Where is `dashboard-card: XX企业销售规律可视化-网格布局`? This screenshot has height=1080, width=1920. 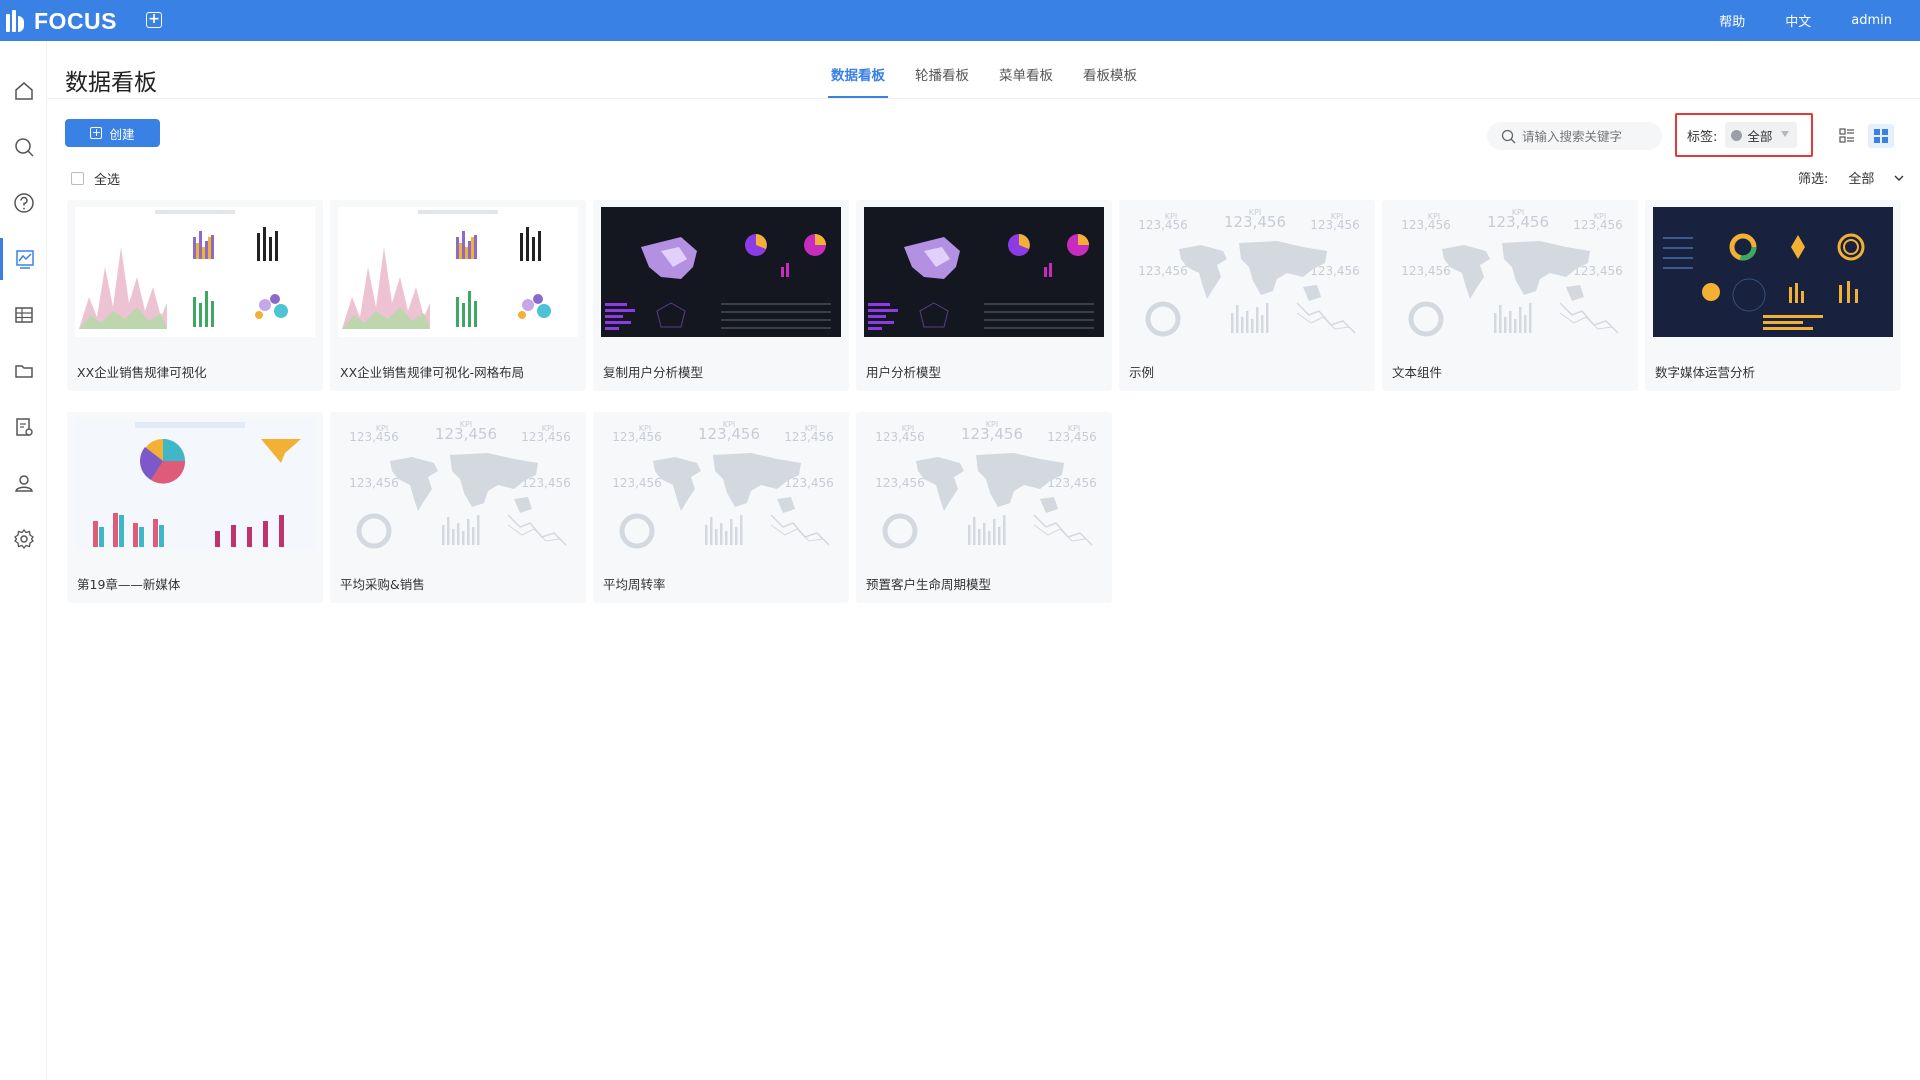 dashboard-card: XX企业销售规律可视化-网格布局 is located at coordinates (458, 295).